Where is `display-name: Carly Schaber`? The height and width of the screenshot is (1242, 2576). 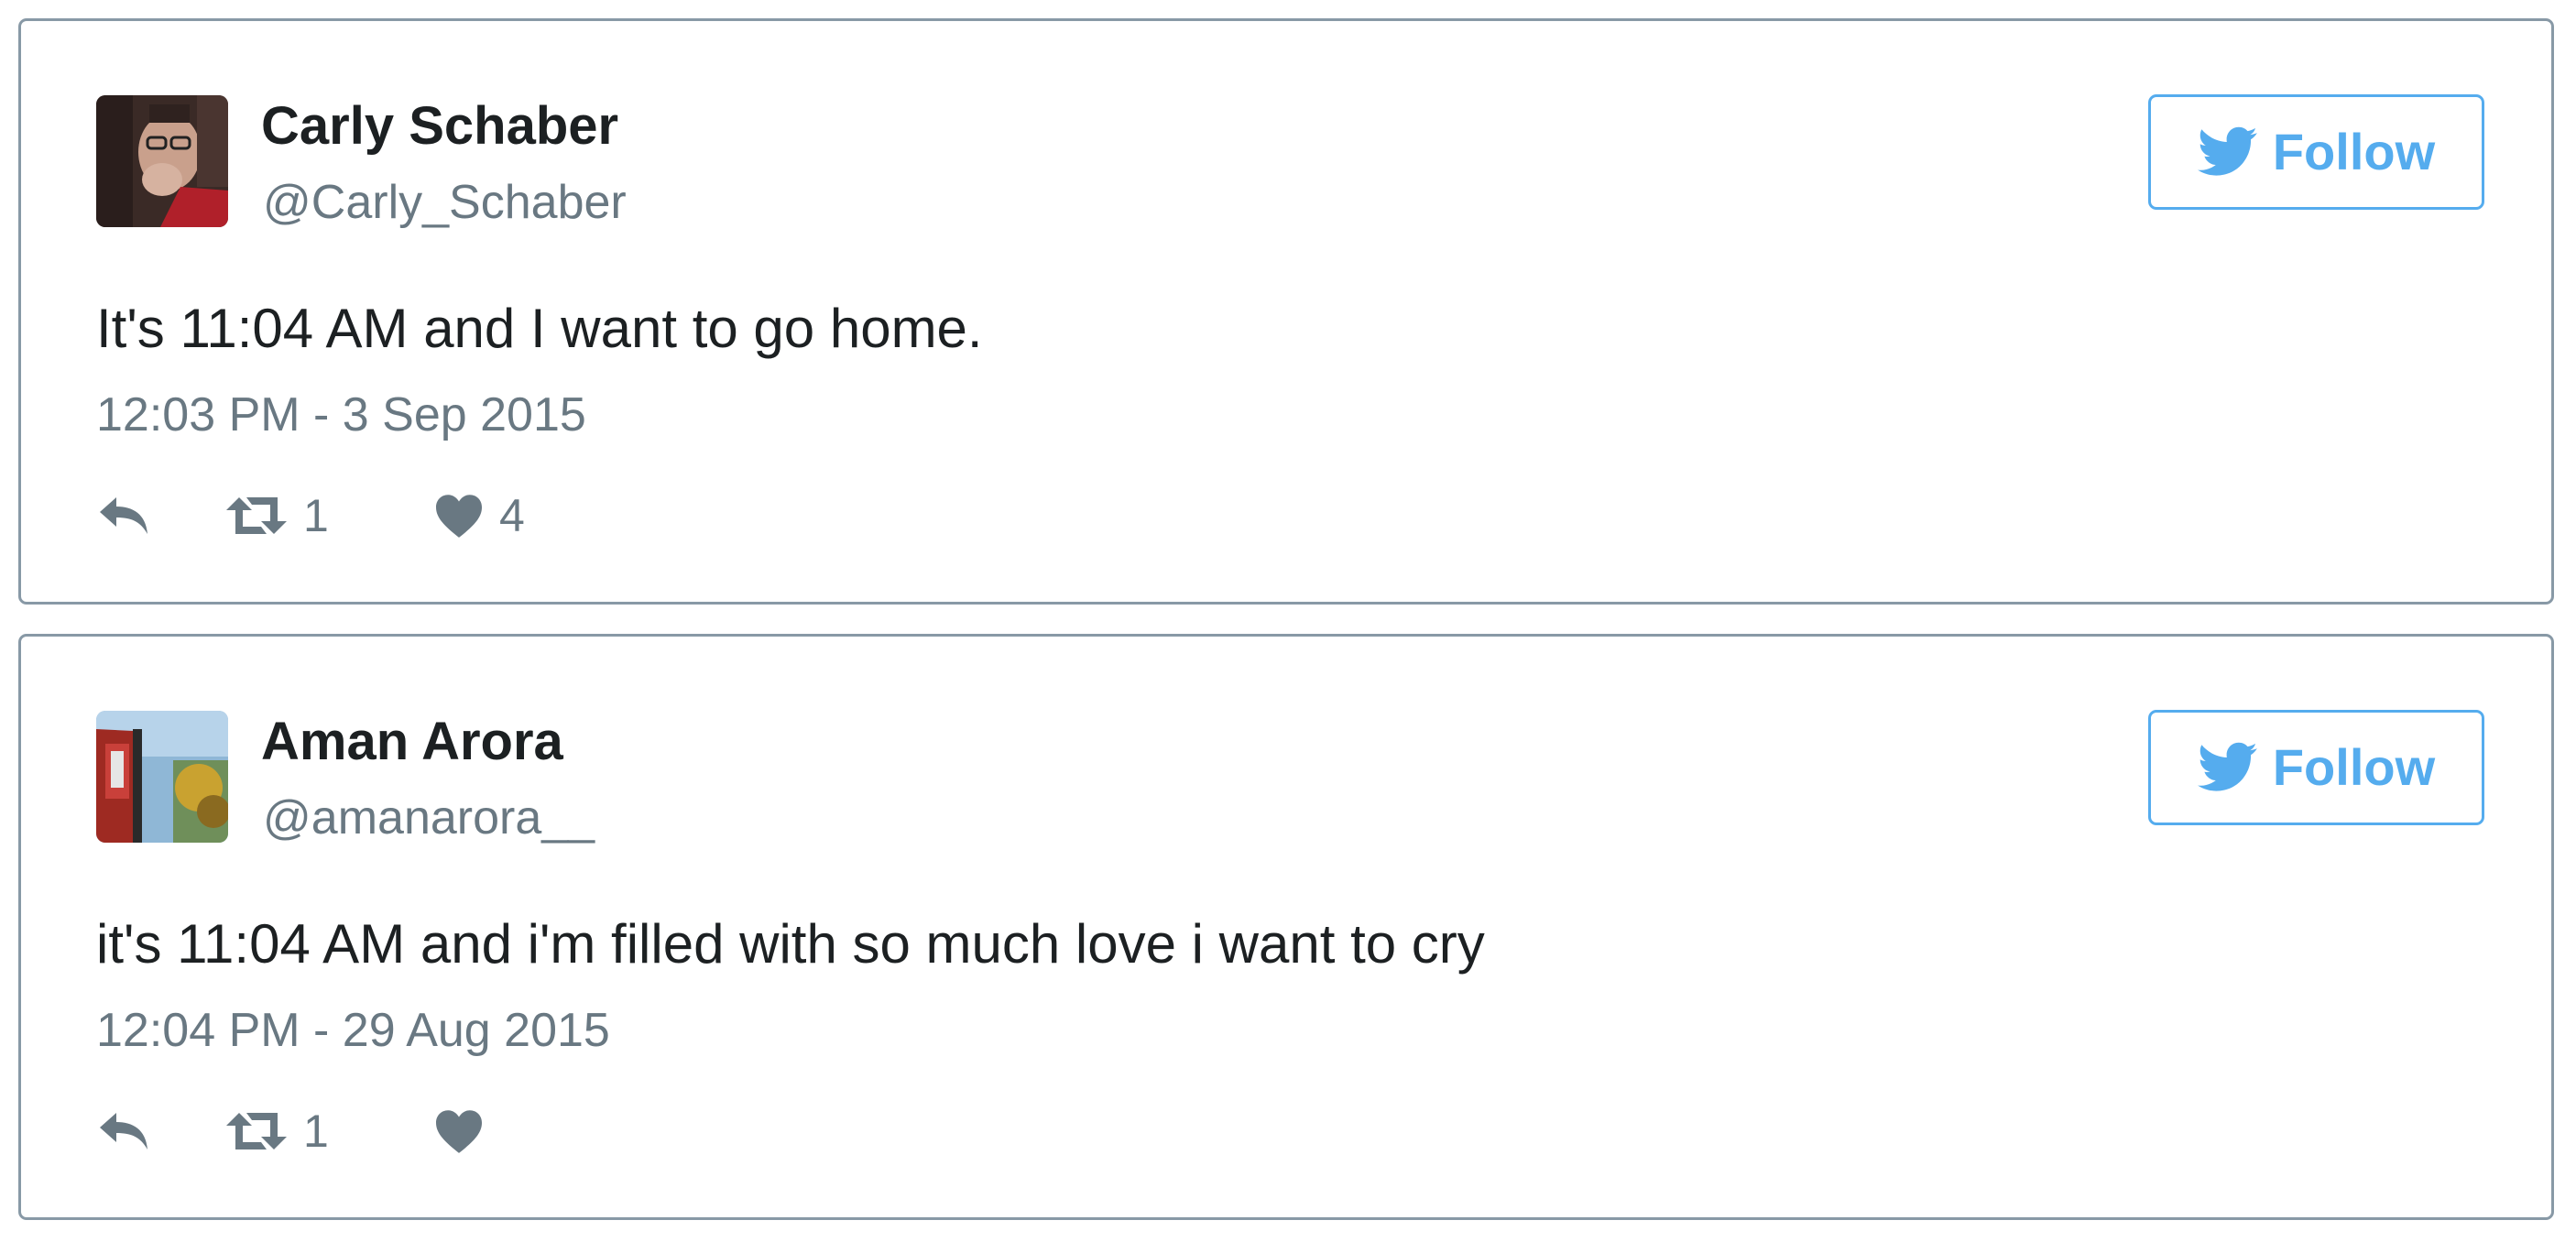
display-name: Carly Schaber is located at coordinates (440, 126).